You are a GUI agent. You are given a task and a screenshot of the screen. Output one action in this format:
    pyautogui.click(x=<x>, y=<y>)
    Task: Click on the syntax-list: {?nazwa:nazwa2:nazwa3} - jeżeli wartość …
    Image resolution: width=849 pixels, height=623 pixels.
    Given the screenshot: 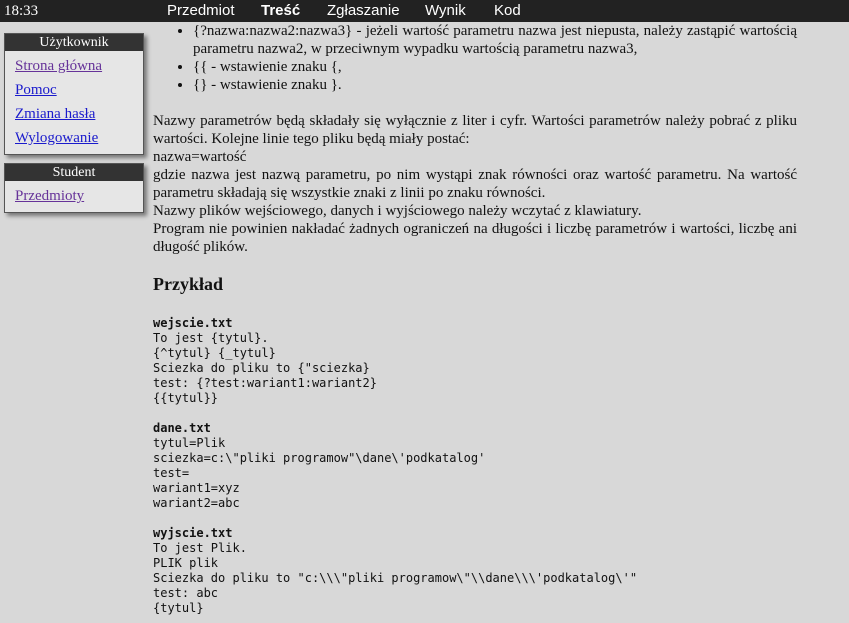 What is the action you would take?
    pyautogui.click(x=475, y=58)
    